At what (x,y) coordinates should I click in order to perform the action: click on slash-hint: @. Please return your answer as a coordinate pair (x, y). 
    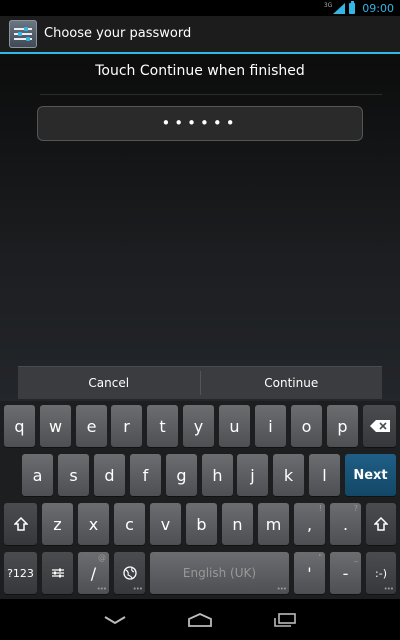
    Looking at the image, I should click on (102, 557).